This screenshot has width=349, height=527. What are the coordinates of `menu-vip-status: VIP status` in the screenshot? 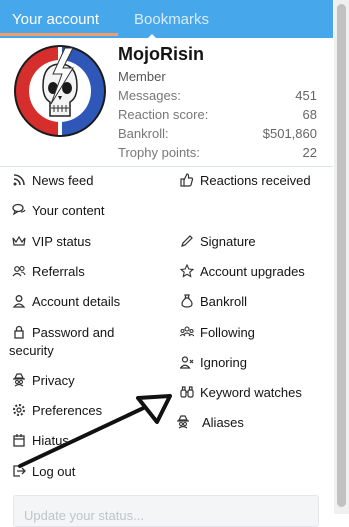 It's located at (51, 242).